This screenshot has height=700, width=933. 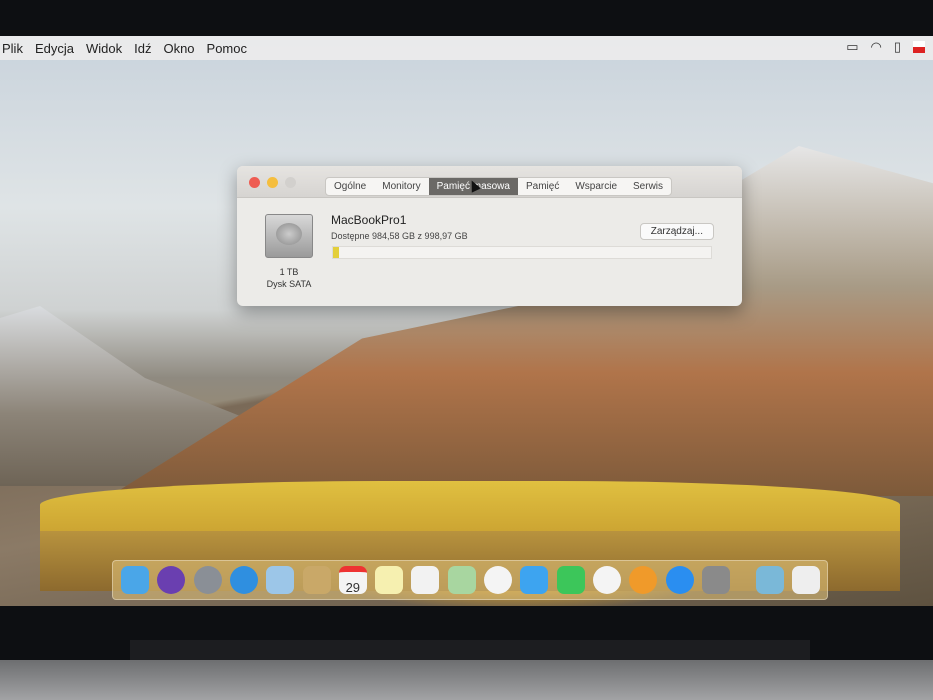 What do you see at coordinates (227, 48) in the screenshot?
I see `menu-pomoc: Pomoc` at bounding box center [227, 48].